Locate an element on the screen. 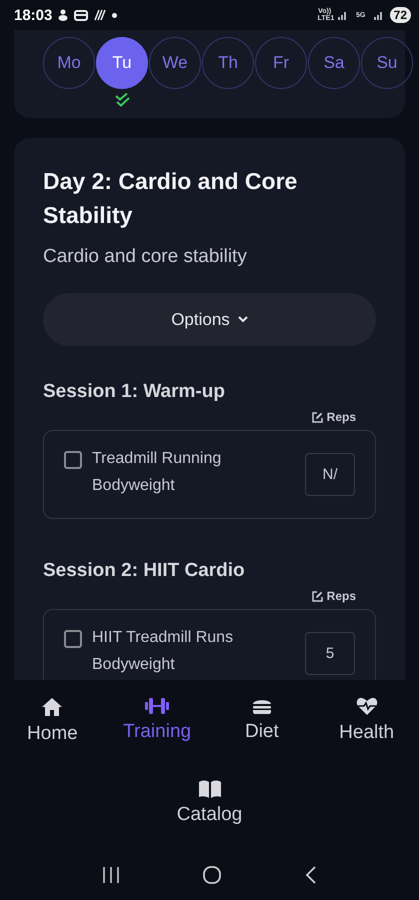 This screenshot has width=419, height=900. card-icon is located at coordinates (81, 15).